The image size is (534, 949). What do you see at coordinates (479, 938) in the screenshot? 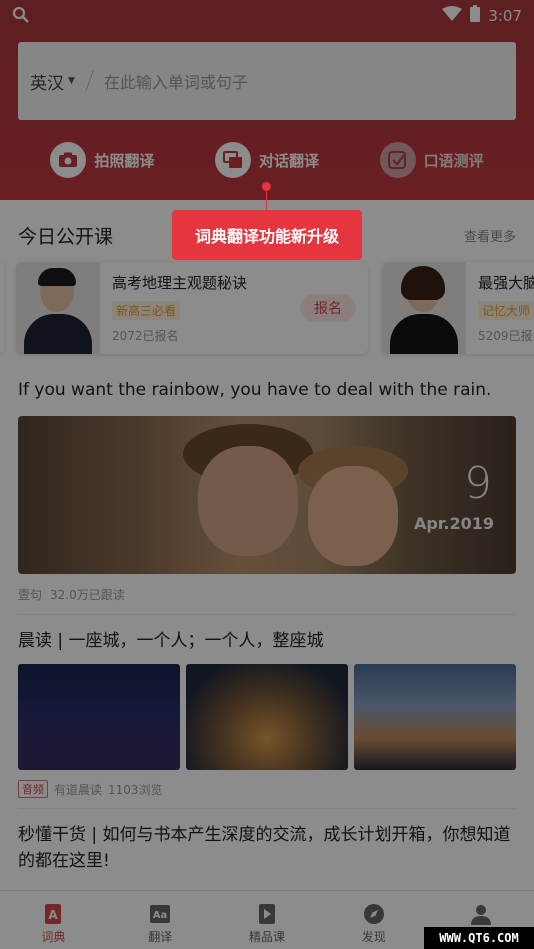
I see `watermark: WWW.QT6.COM` at bounding box center [479, 938].